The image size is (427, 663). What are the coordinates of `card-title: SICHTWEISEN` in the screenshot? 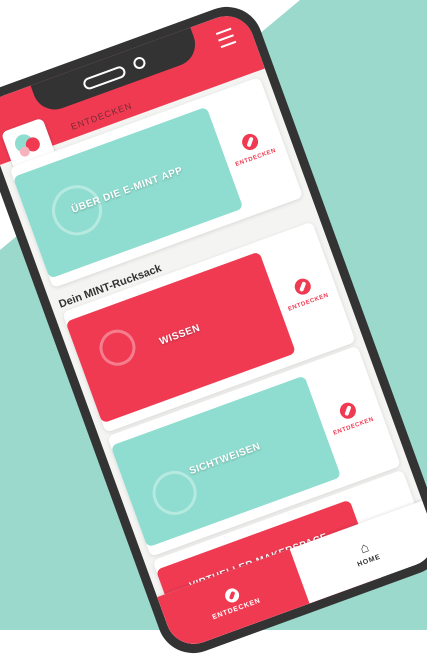 It's located at (225, 459).